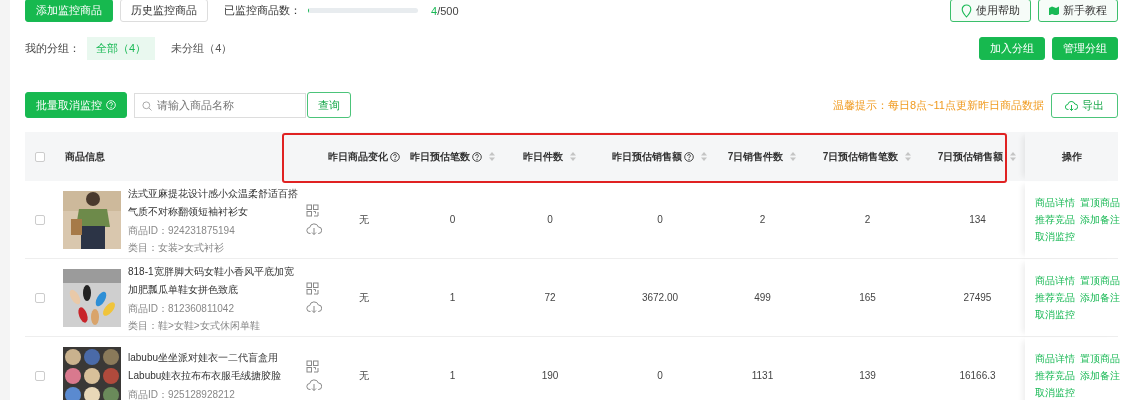 The width and height of the screenshot is (1132, 400). What do you see at coordinates (181, 308) in the screenshot?
I see `product-id: 商品ID：812360811042` at bounding box center [181, 308].